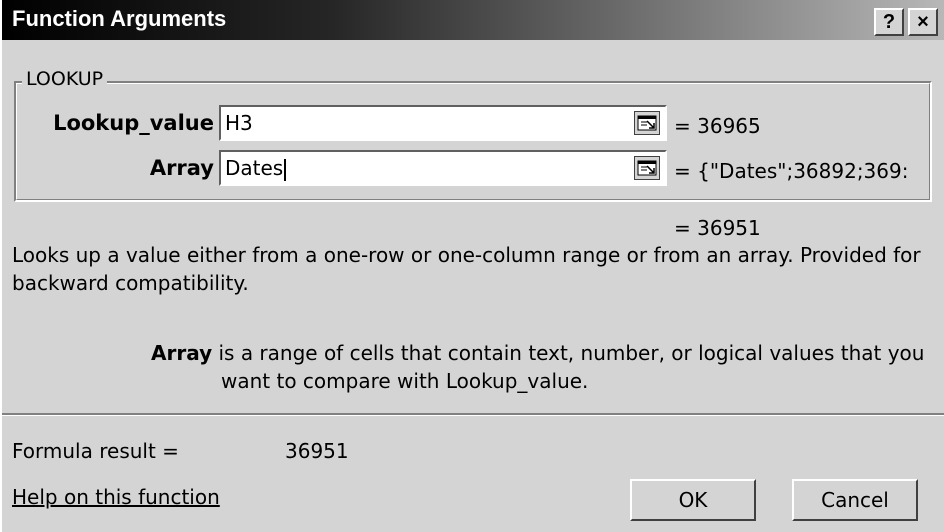 The height and width of the screenshot is (532, 944). I want to click on array-text: Dates, so click(254, 168).